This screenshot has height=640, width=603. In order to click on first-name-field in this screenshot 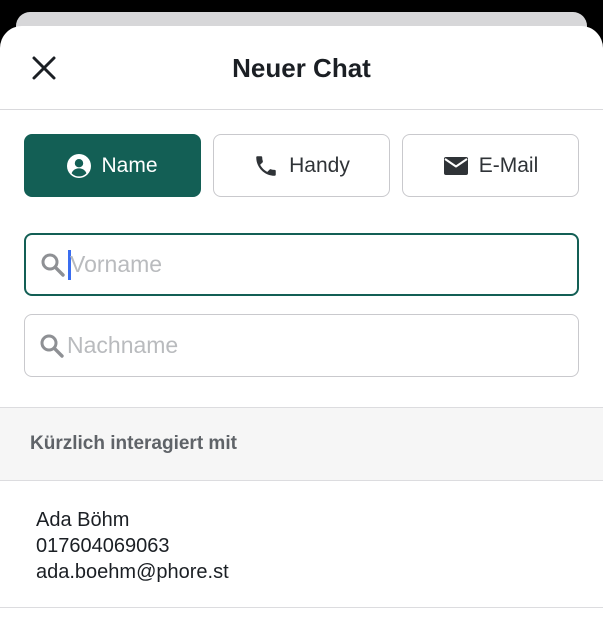, I will do `click(301, 264)`.